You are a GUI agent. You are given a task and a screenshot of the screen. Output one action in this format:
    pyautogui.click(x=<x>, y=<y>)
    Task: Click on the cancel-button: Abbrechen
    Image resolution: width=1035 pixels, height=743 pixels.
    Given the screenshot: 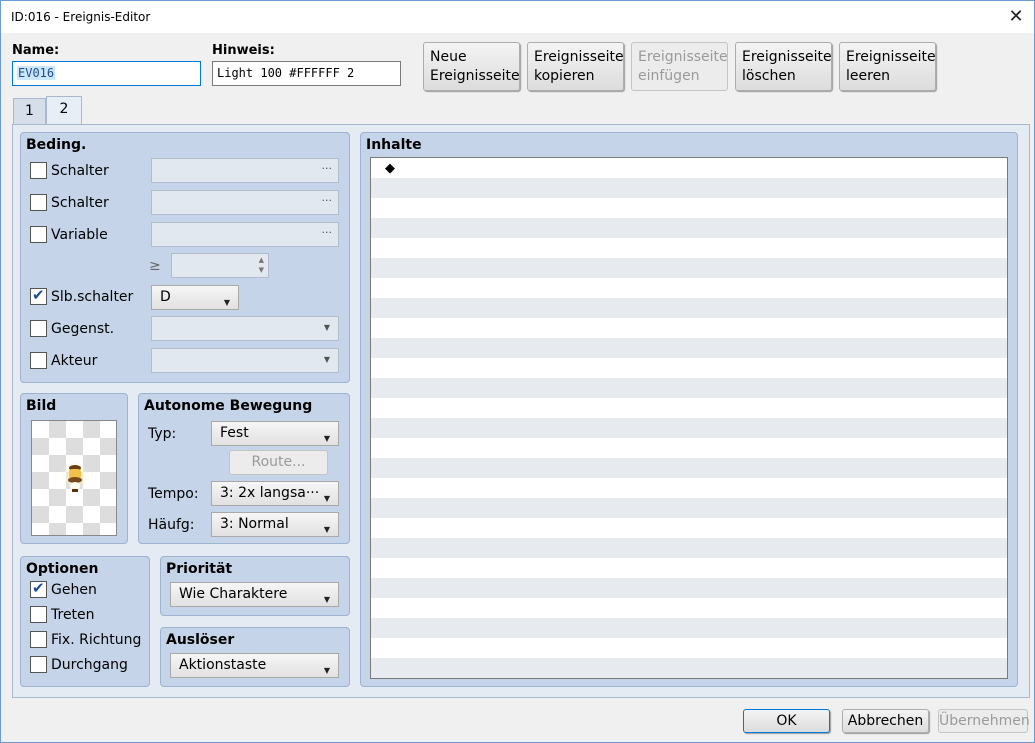 What is the action you would take?
    pyautogui.click(x=885, y=721)
    